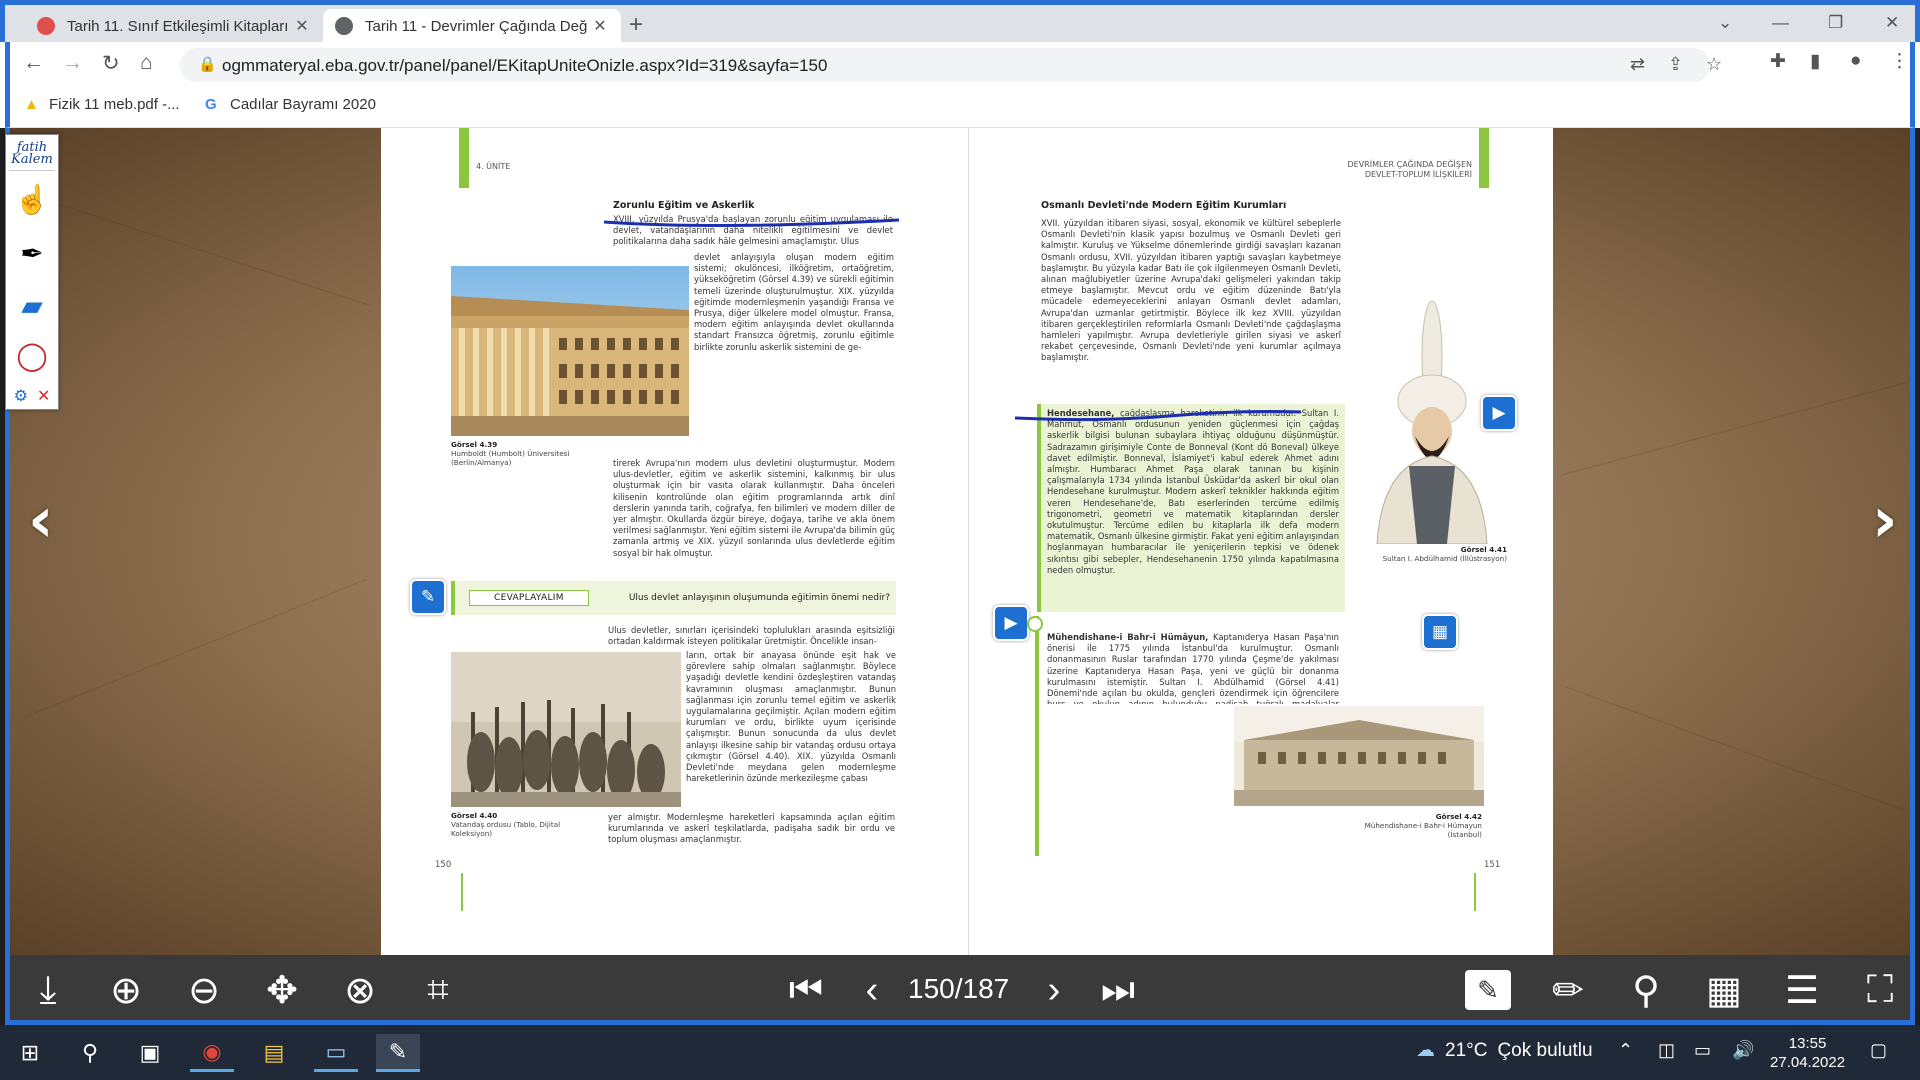  What do you see at coordinates (360, 990) in the screenshot?
I see `zoom-reset-icon: ⊗` at bounding box center [360, 990].